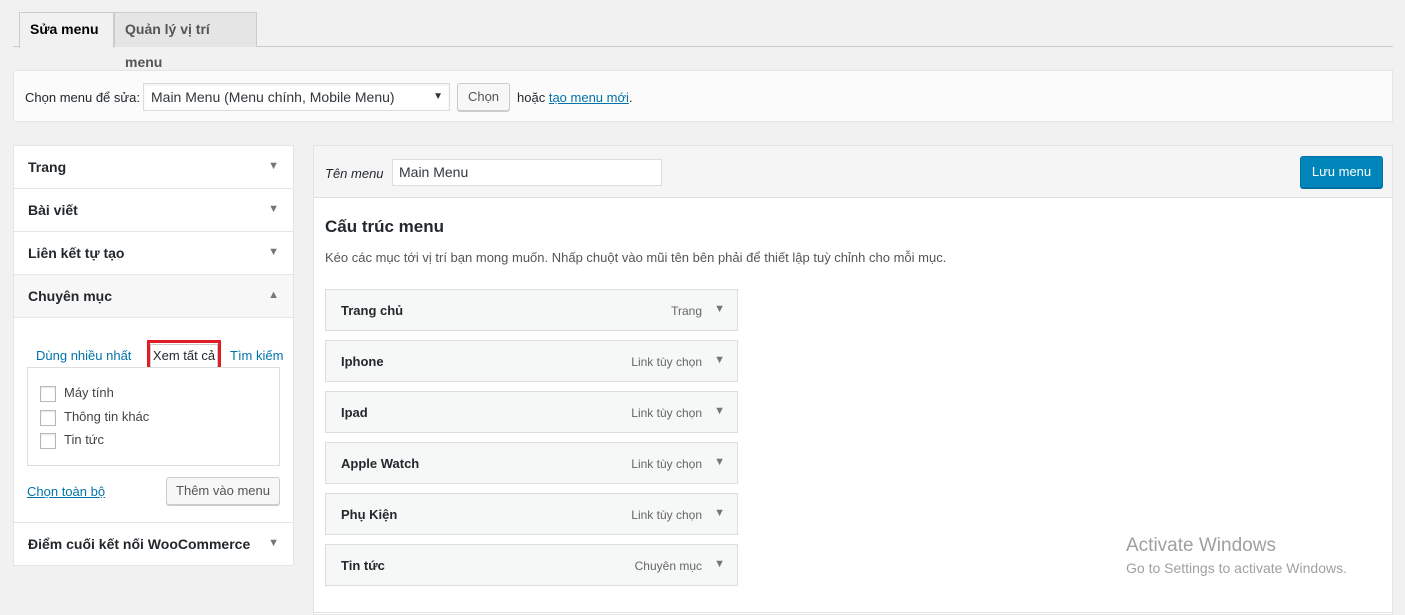 The image size is (1405, 615). Describe the element at coordinates (153, 167) in the screenshot. I see `accordion-section-pages: Trang ▼` at that location.